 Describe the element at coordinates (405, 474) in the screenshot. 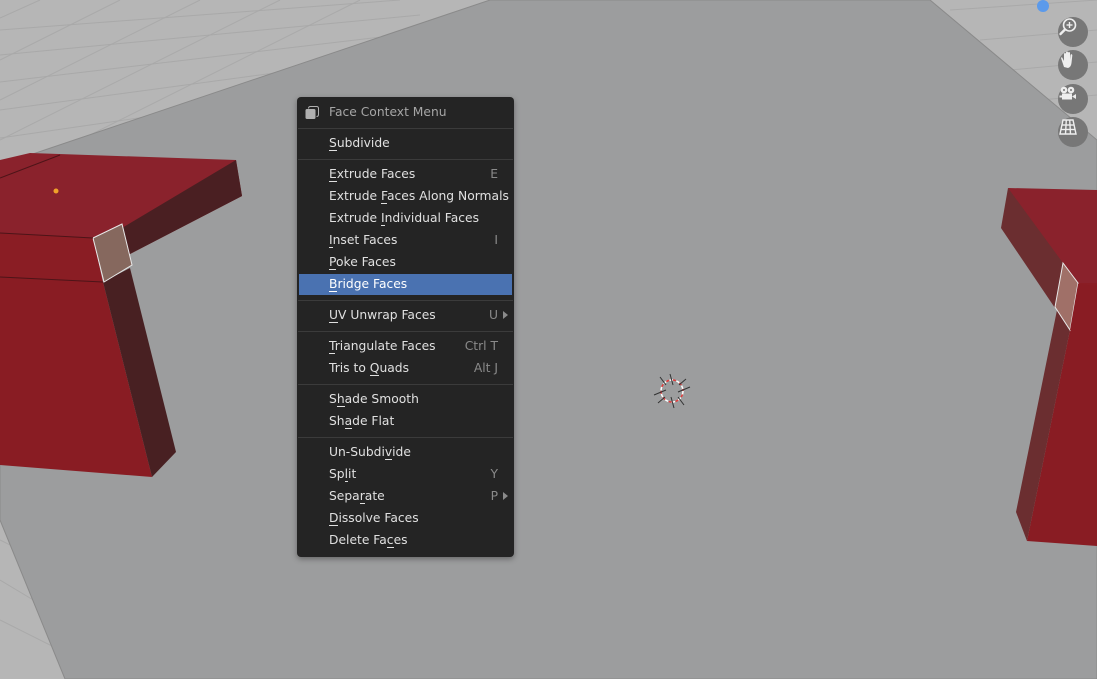

I see `menu-item-split: Split Y` at that location.